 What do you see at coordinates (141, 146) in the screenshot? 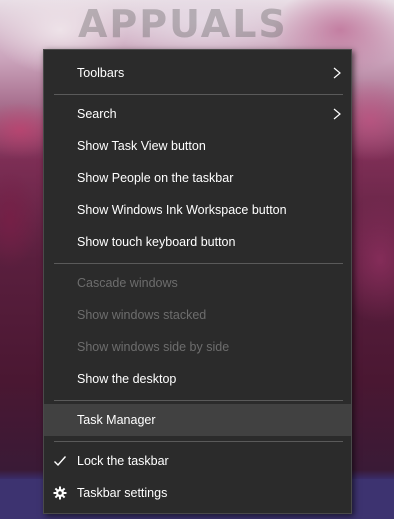
I see `menu-item-label: Show Task View button` at bounding box center [141, 146].